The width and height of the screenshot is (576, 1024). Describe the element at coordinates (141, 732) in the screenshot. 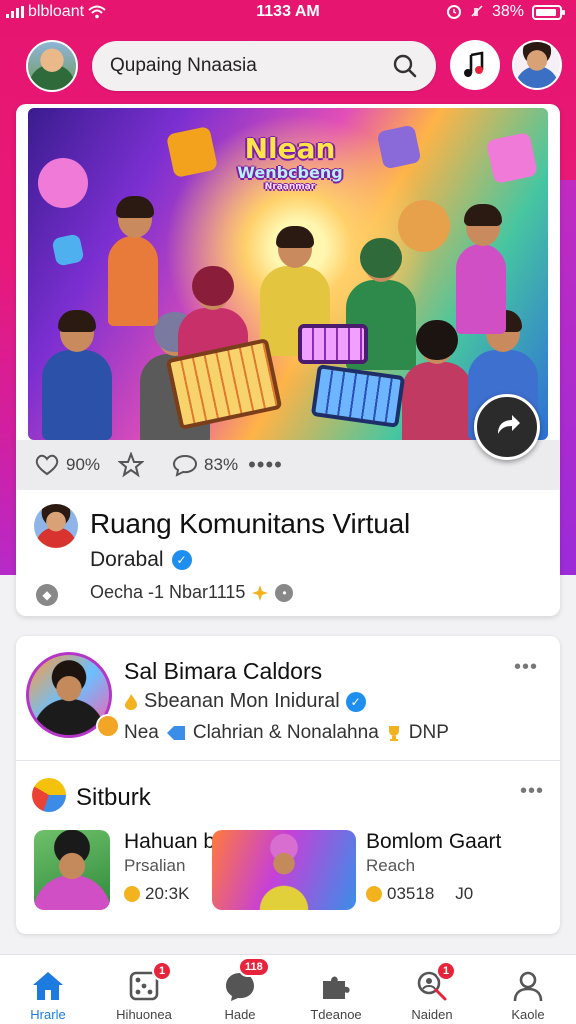

I see `tag-a: Nea` at that location.